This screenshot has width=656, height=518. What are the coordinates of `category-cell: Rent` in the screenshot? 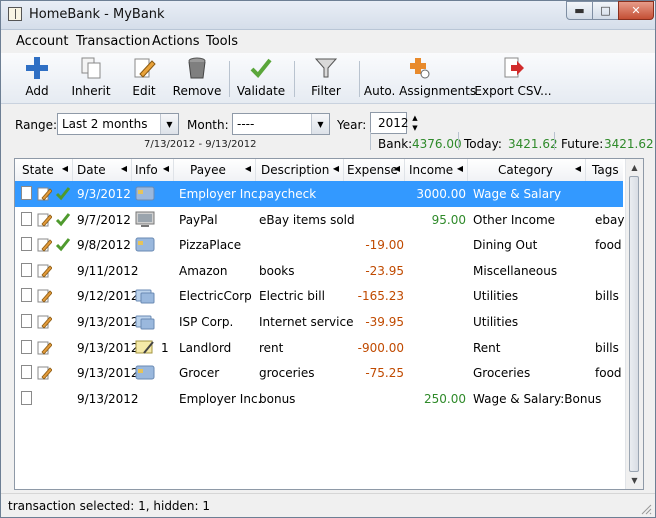 It's located at (487, 347).